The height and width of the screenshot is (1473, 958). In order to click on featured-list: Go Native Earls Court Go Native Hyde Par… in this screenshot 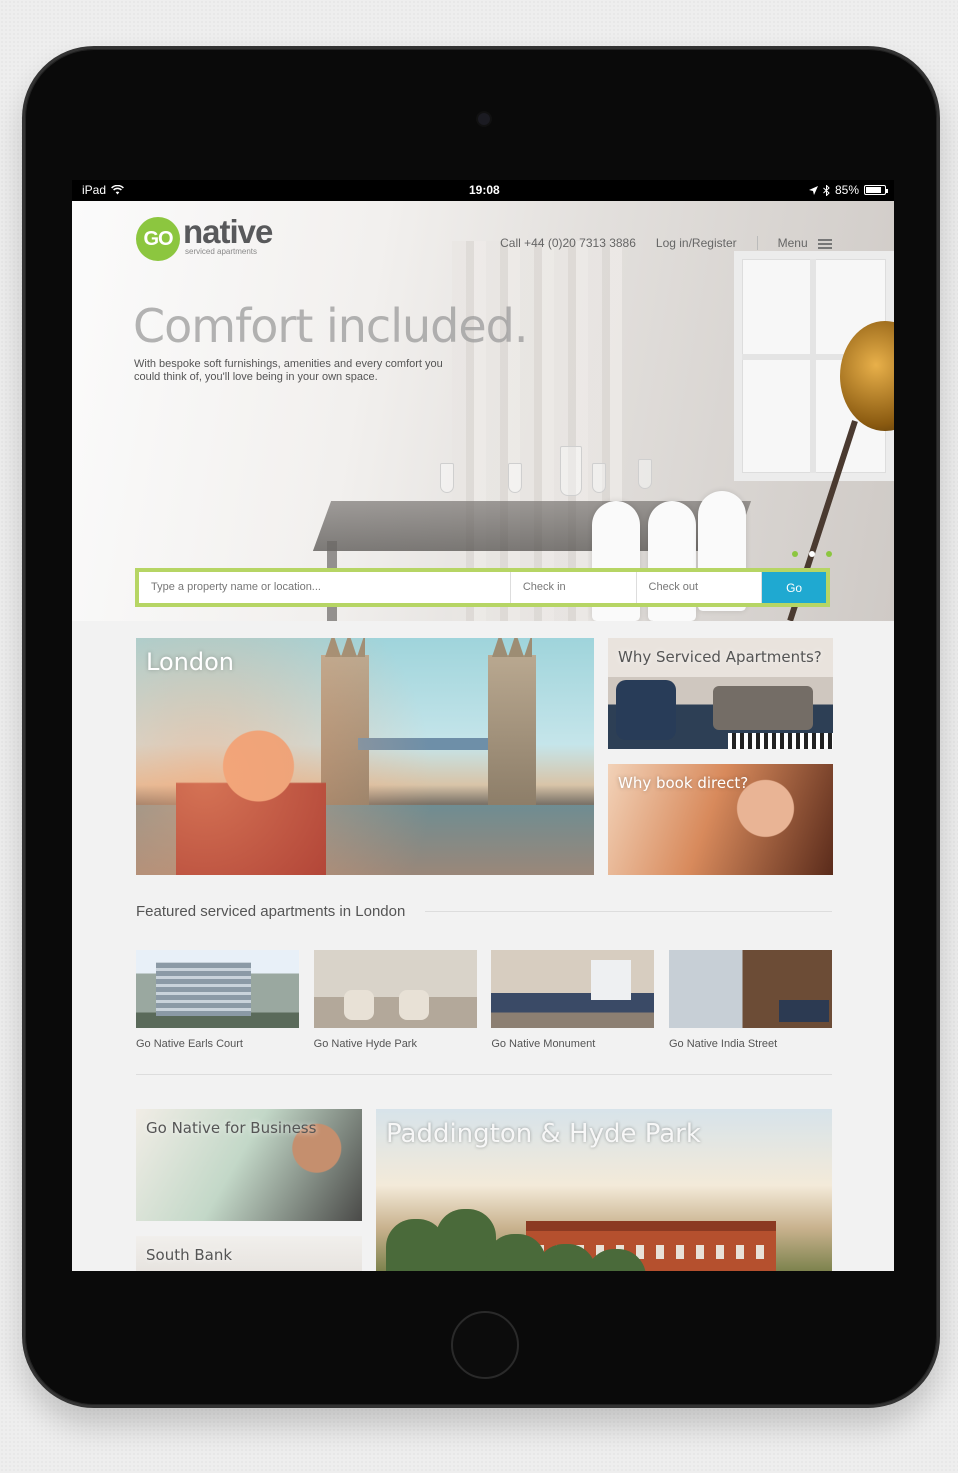, I will do `click(484, 1000)`.